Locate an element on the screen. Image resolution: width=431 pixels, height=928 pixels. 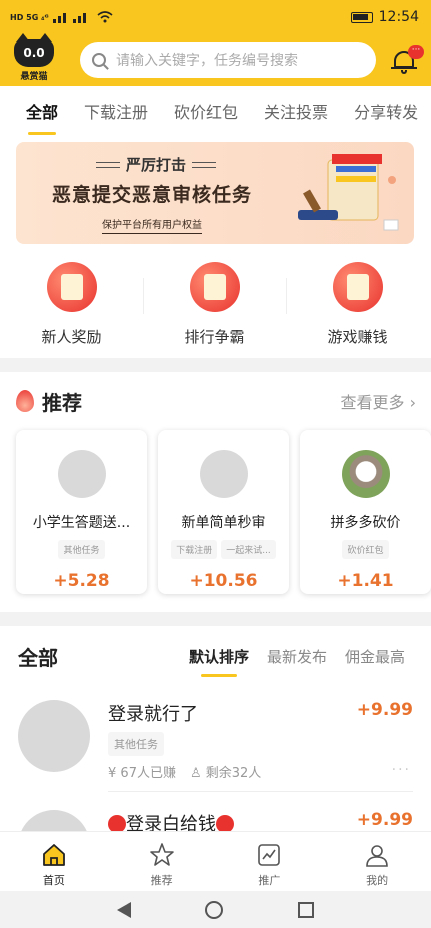
banner-subtitle: 保护平台所有用户权益 is located at coordinates (152, 225).